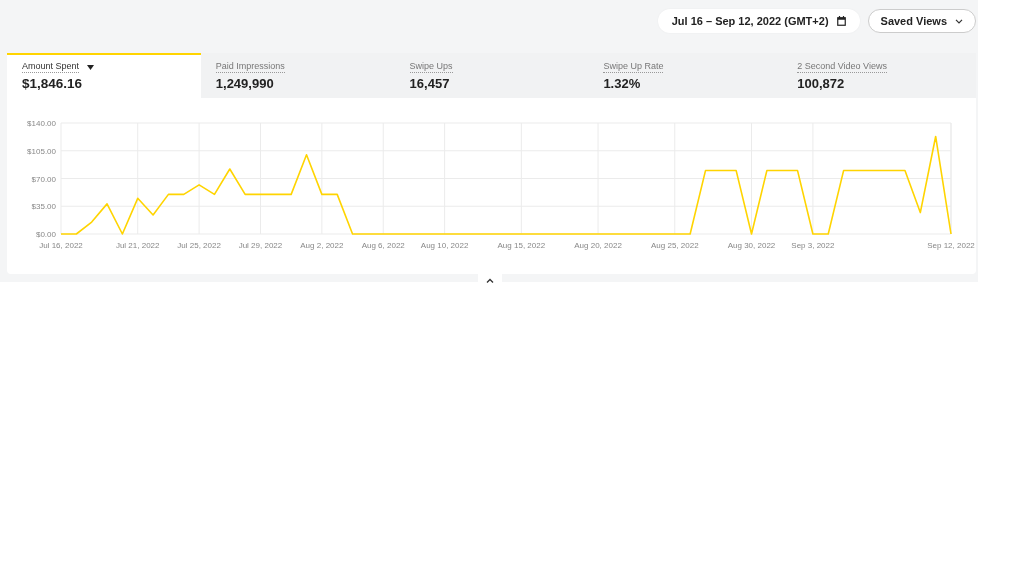  I want to click on x-axis-label: Aug 10, 2022, so click(444, 245).